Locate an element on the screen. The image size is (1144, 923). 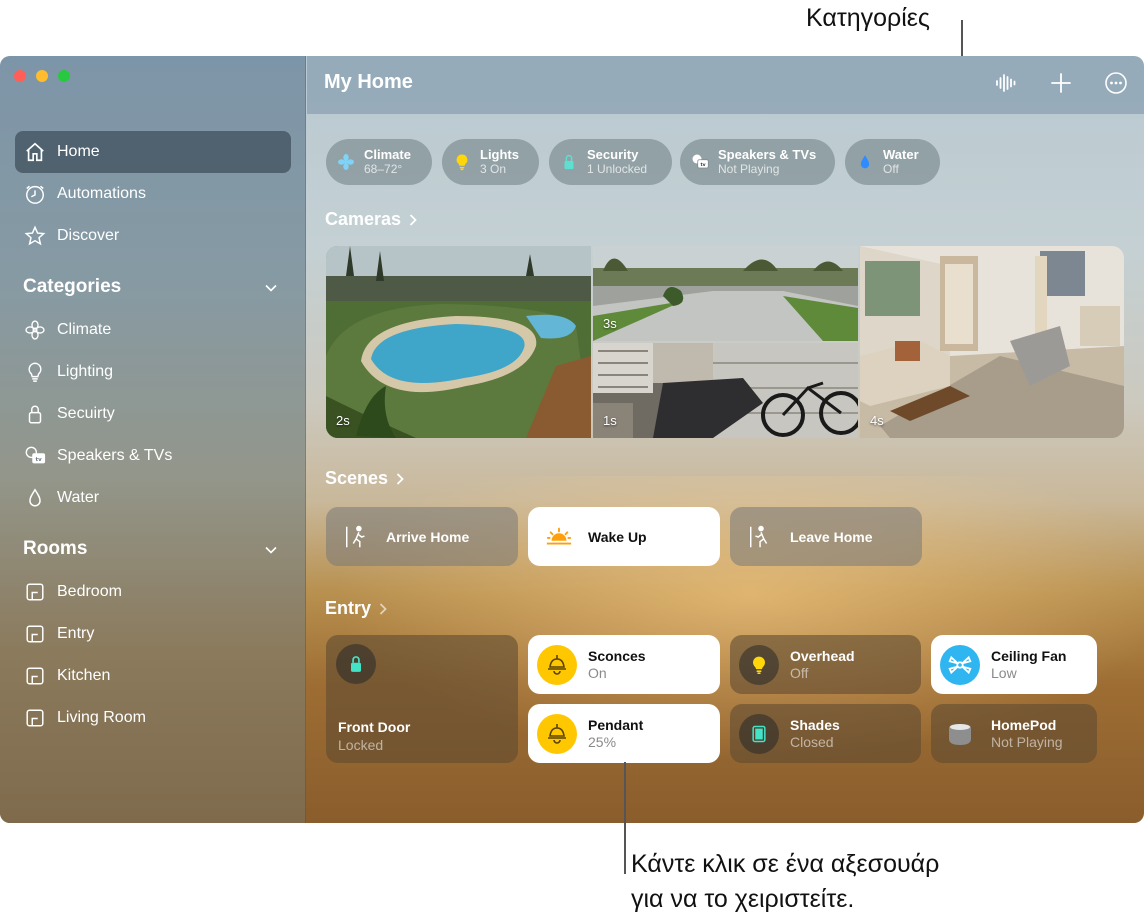
shades-icon is located at coordinates (759, 733).